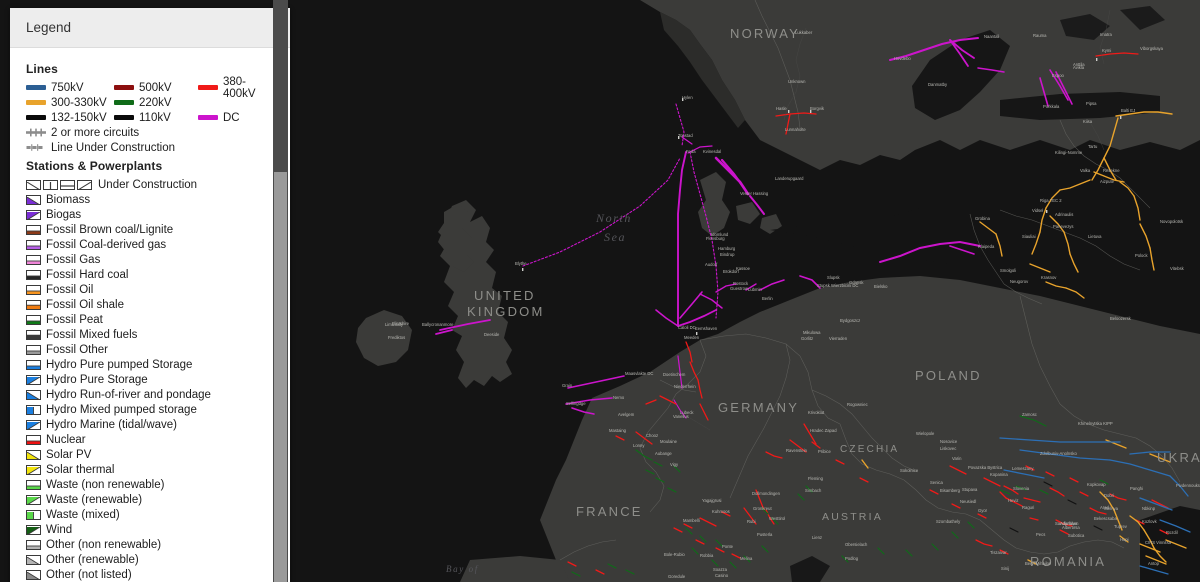 This screenshot has height=582, width=1200. I want to click on place-label: Vitebsk, so click(1177, 268).